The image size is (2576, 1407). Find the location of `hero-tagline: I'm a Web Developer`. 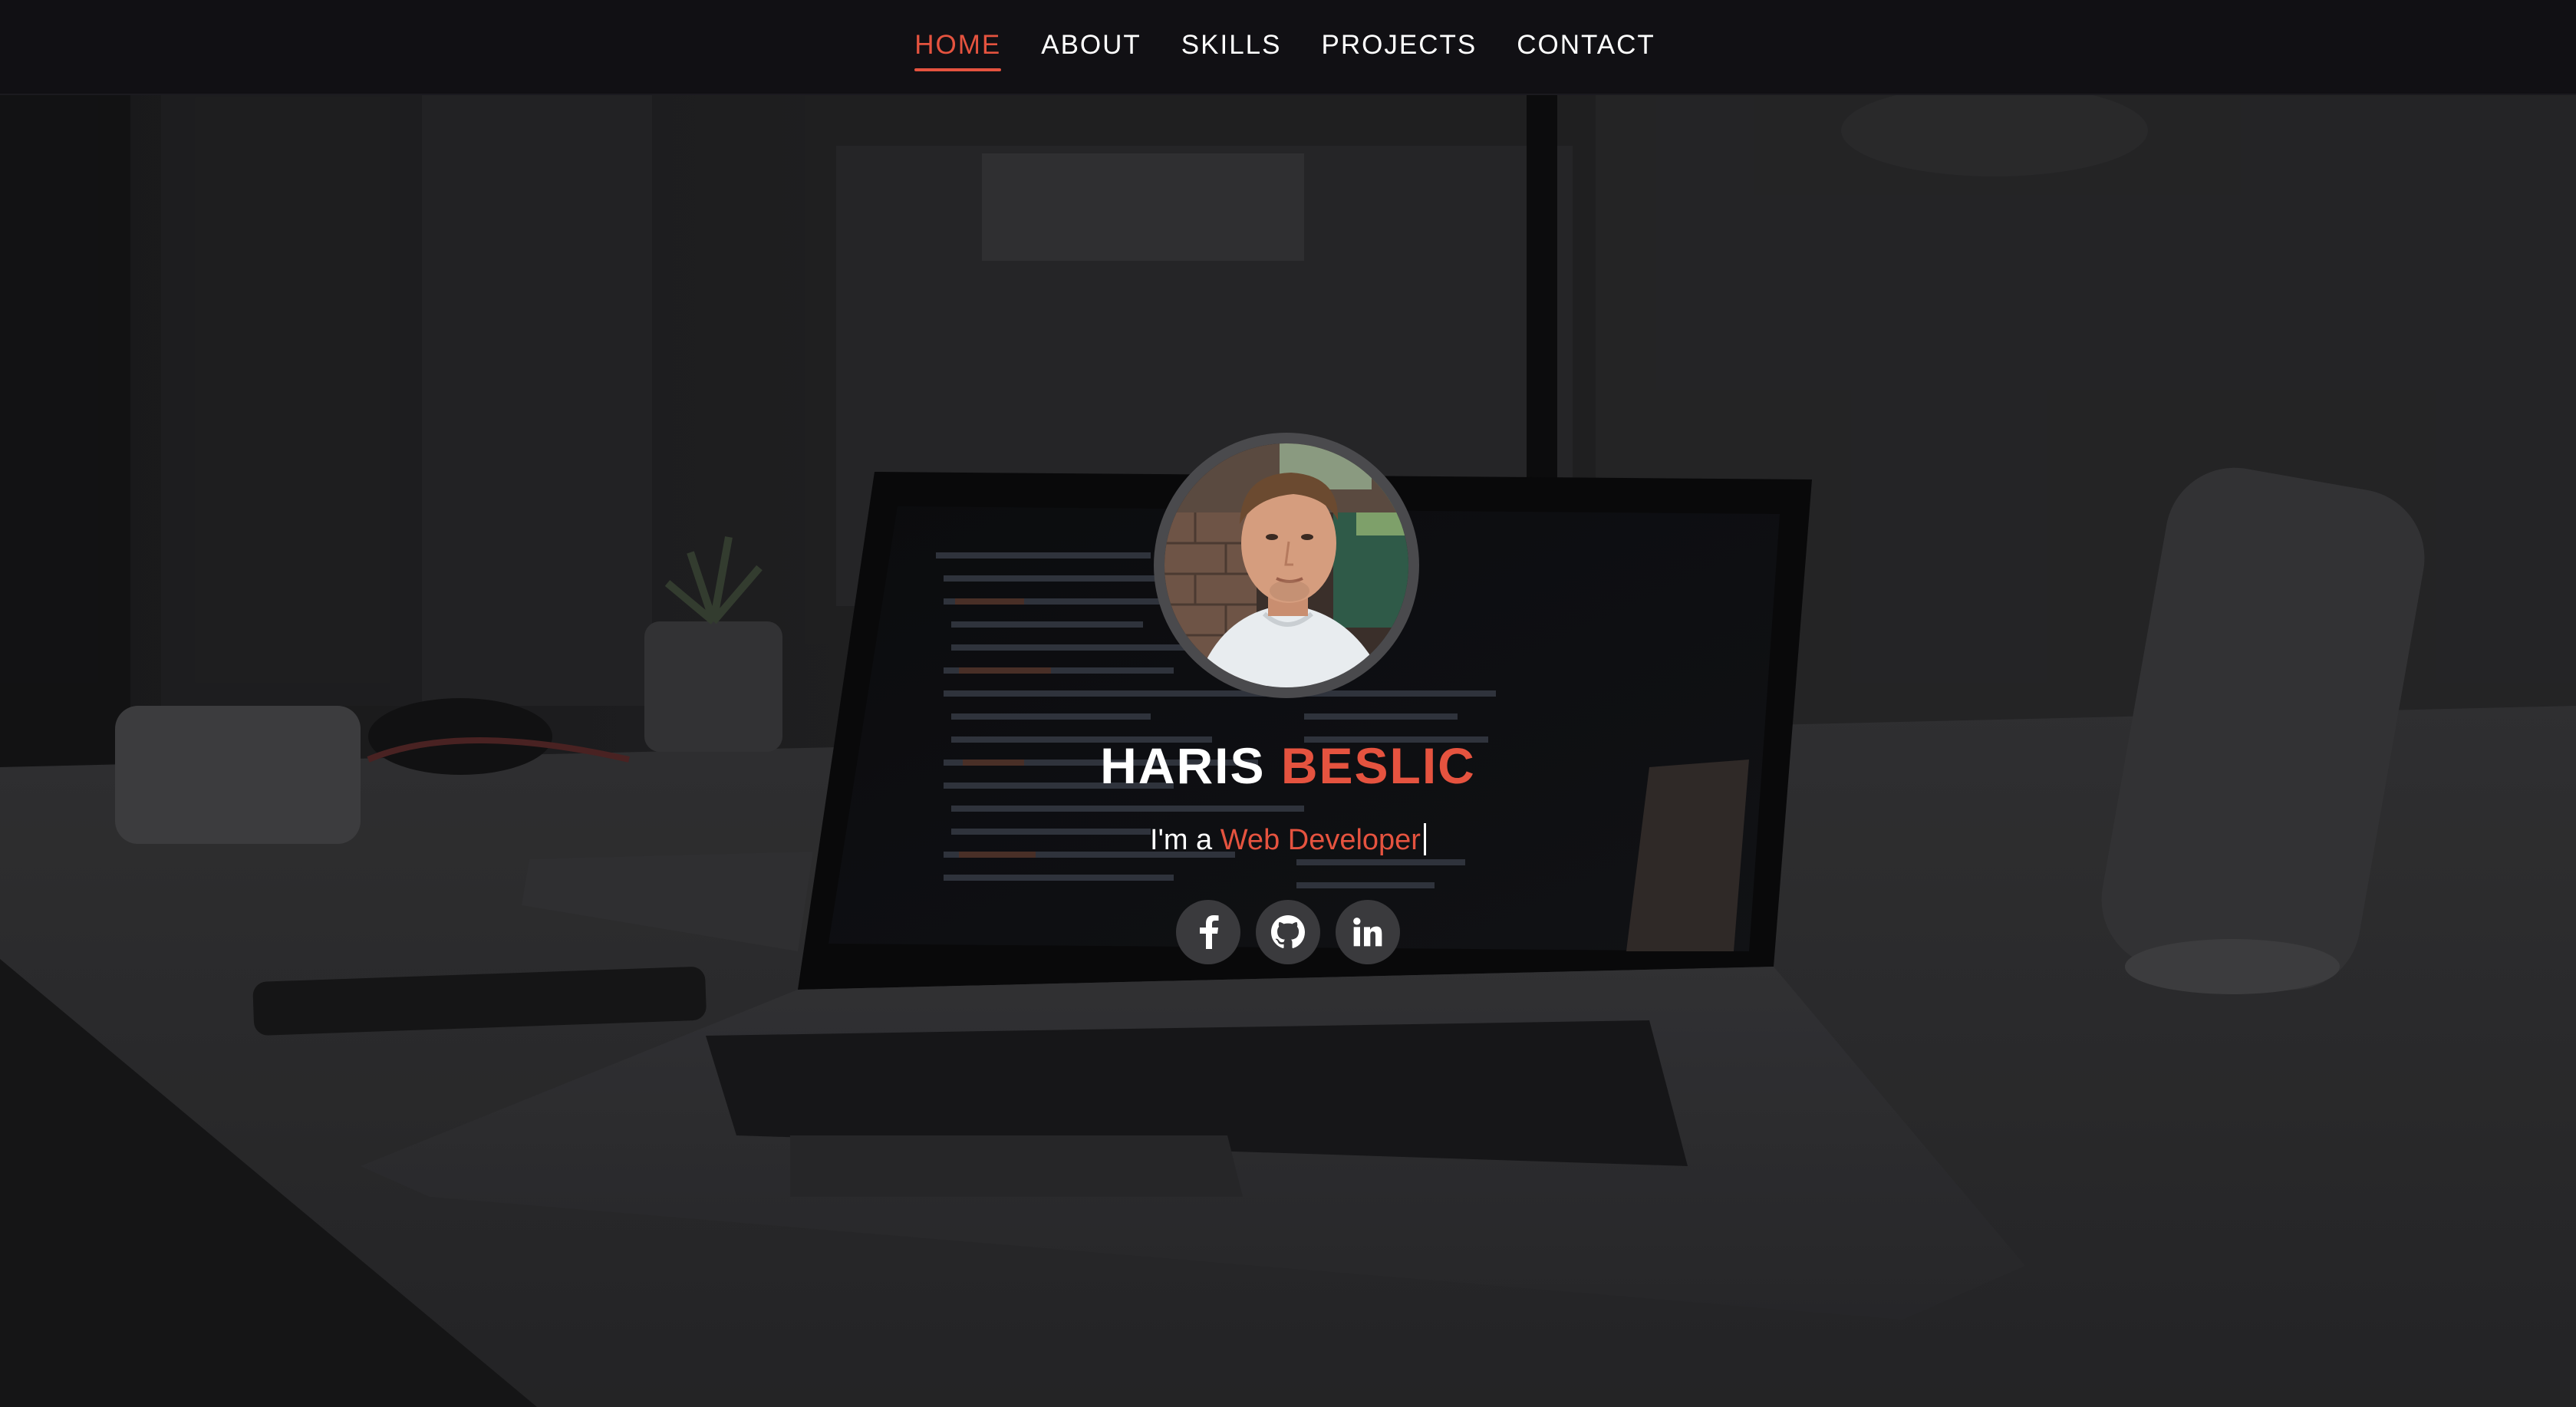

hero-tagline: I'm a Web Developer is located at coordinates (1288, 840).